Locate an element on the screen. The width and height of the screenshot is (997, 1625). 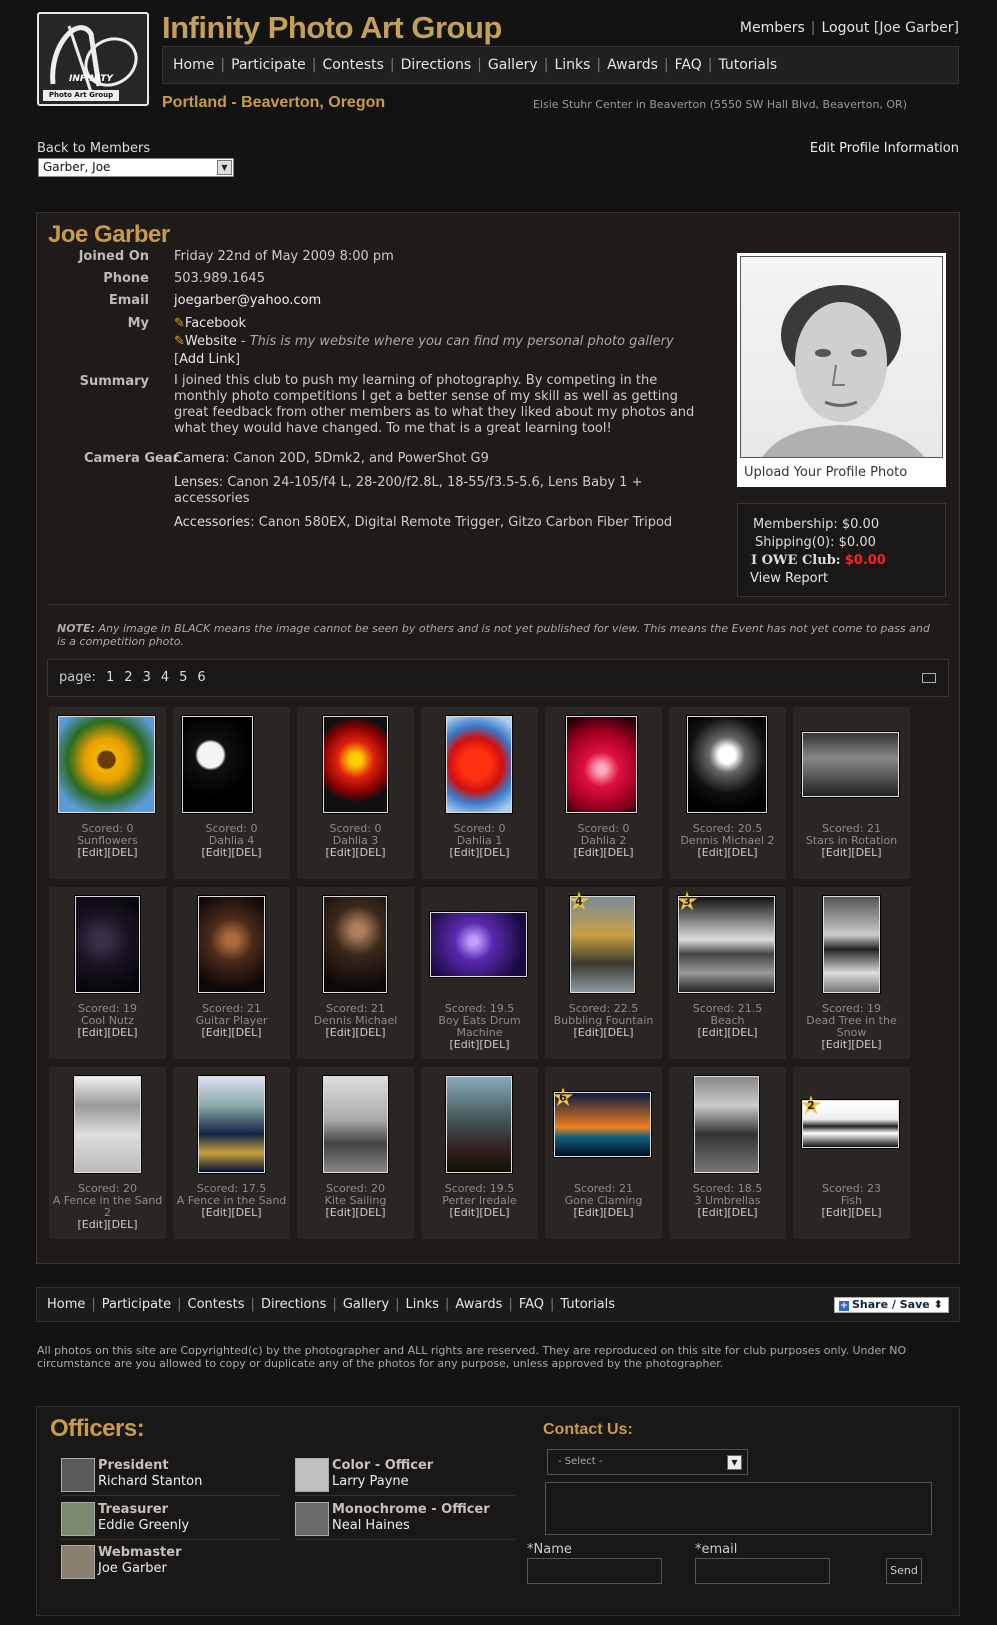
officer-name: Eddie Greenly is located at coordinates (143, 1525).